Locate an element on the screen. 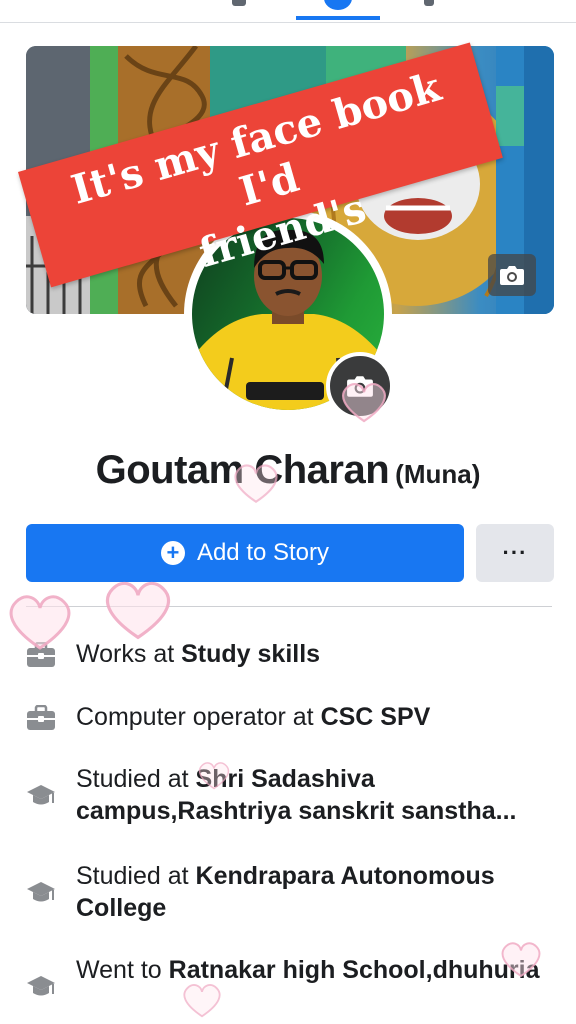 This screenshot has width=576, height=1024. section-divider is located at coordinates (289, 606).